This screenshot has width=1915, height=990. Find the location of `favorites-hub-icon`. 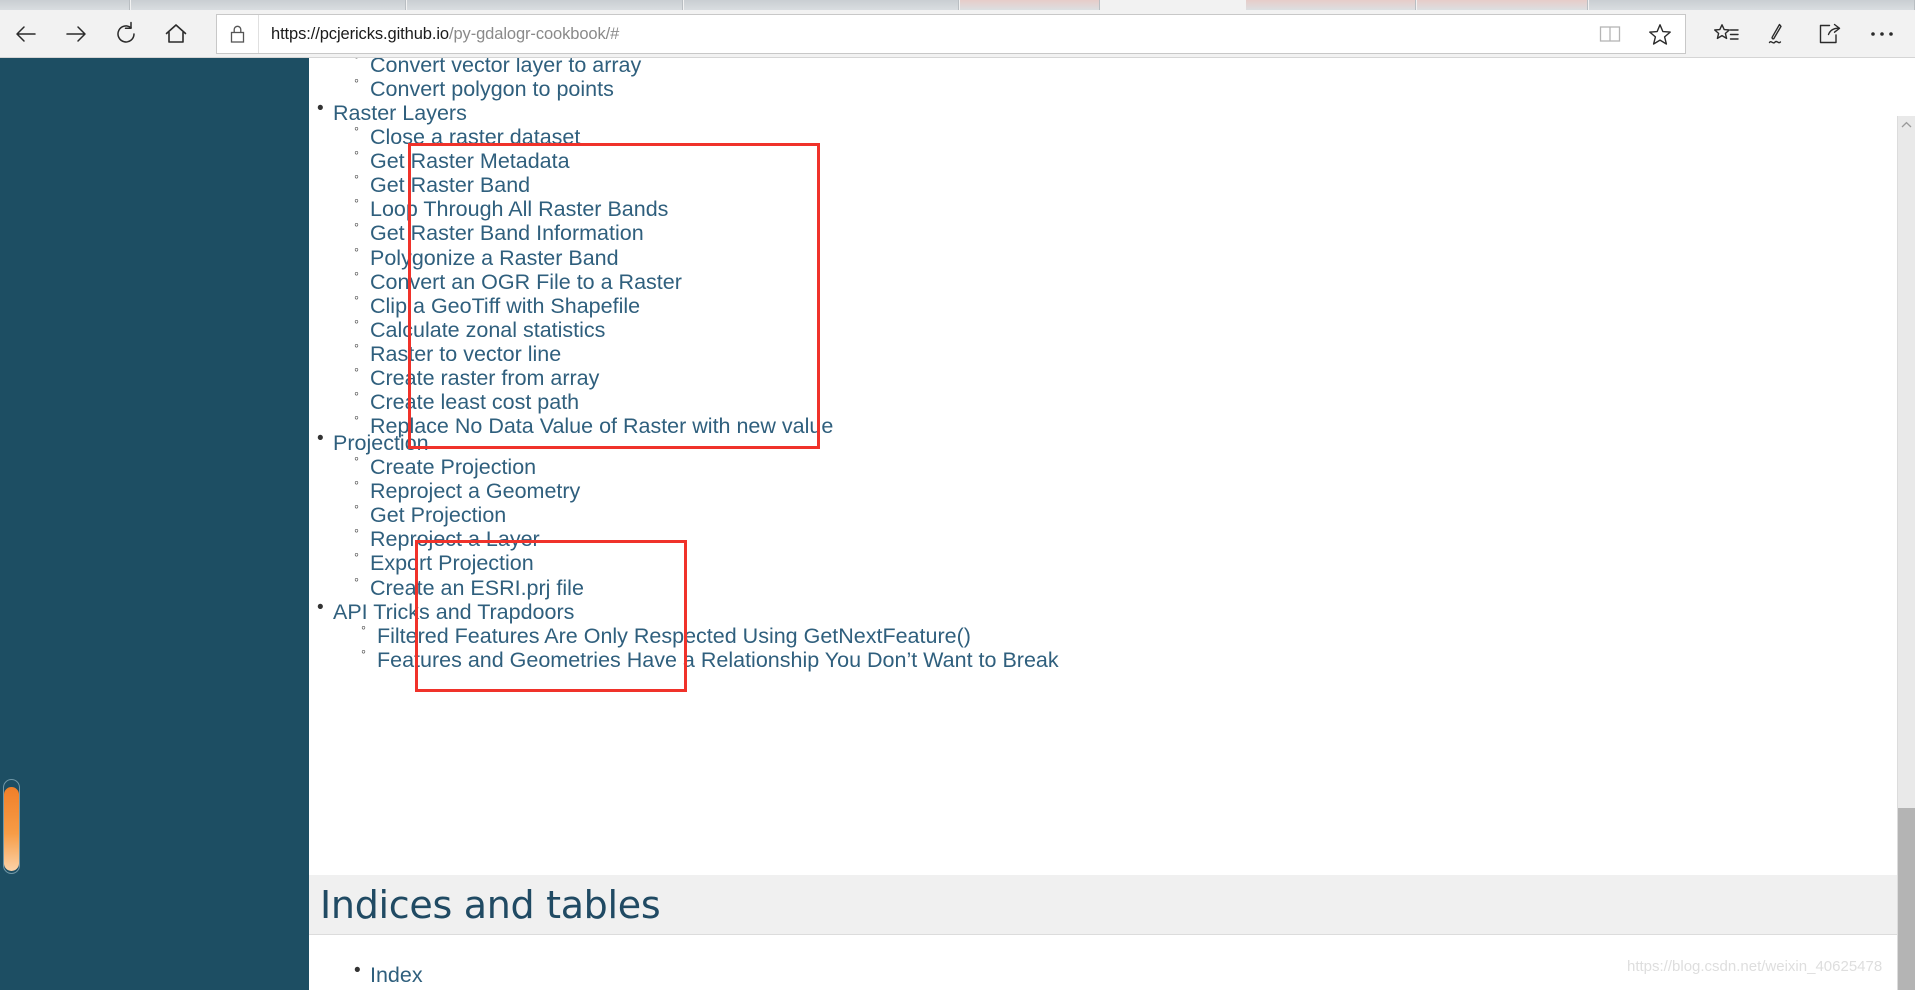

favorites-hub-icon is located at coordinates (1726, 34).